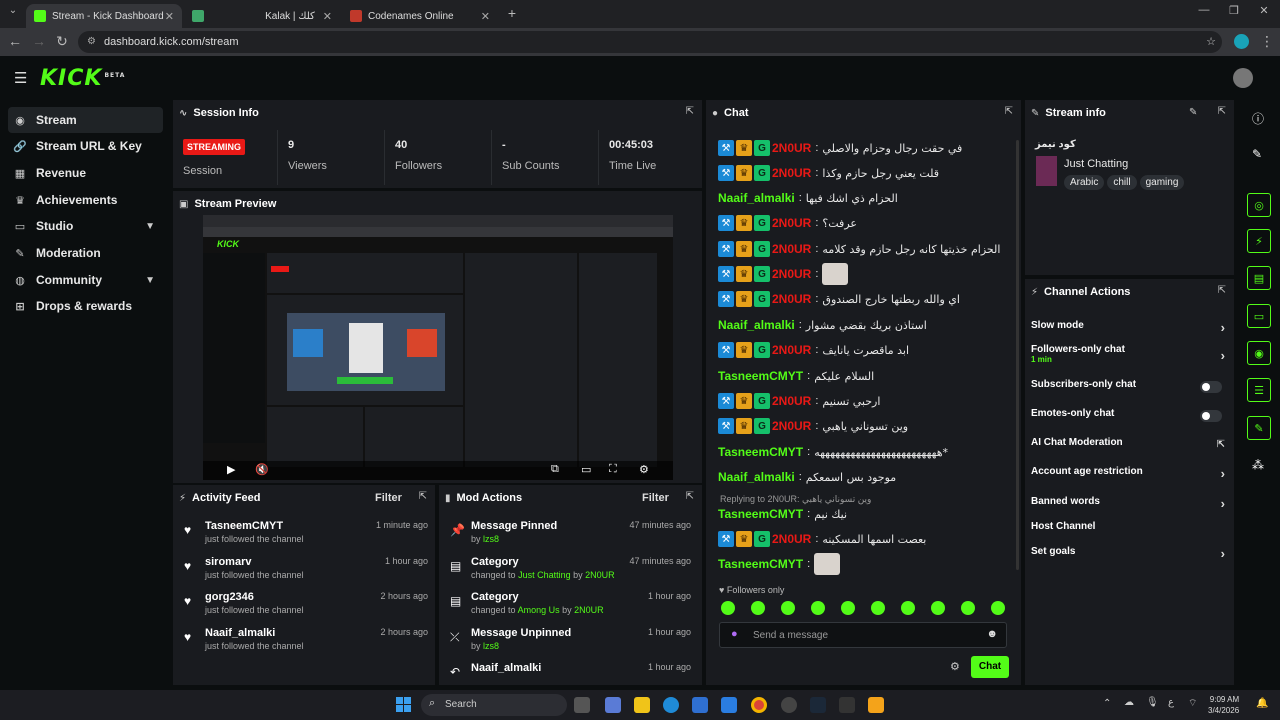 The image size is (1280, 720). What do you see at coordinates (1241, 41) in the screenshot?
I see `profile-avatar-icon` at bounding box center [1241, 41].